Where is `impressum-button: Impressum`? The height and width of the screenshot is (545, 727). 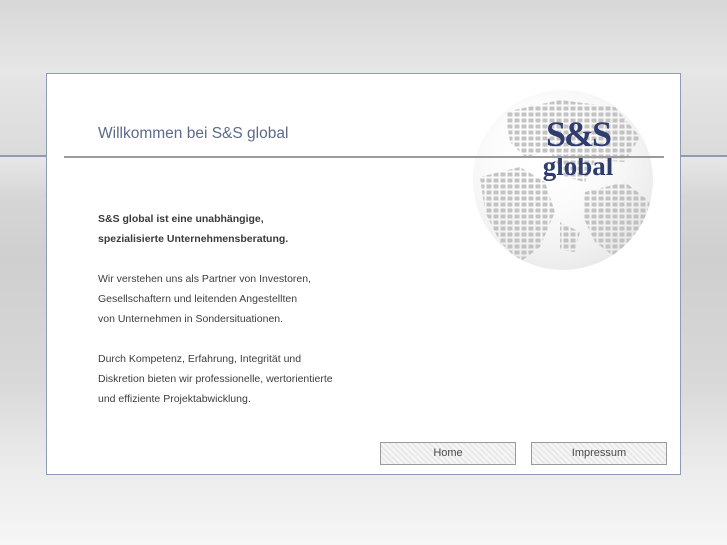 impressum-button: Impressum is located at coordinates (599, 453).